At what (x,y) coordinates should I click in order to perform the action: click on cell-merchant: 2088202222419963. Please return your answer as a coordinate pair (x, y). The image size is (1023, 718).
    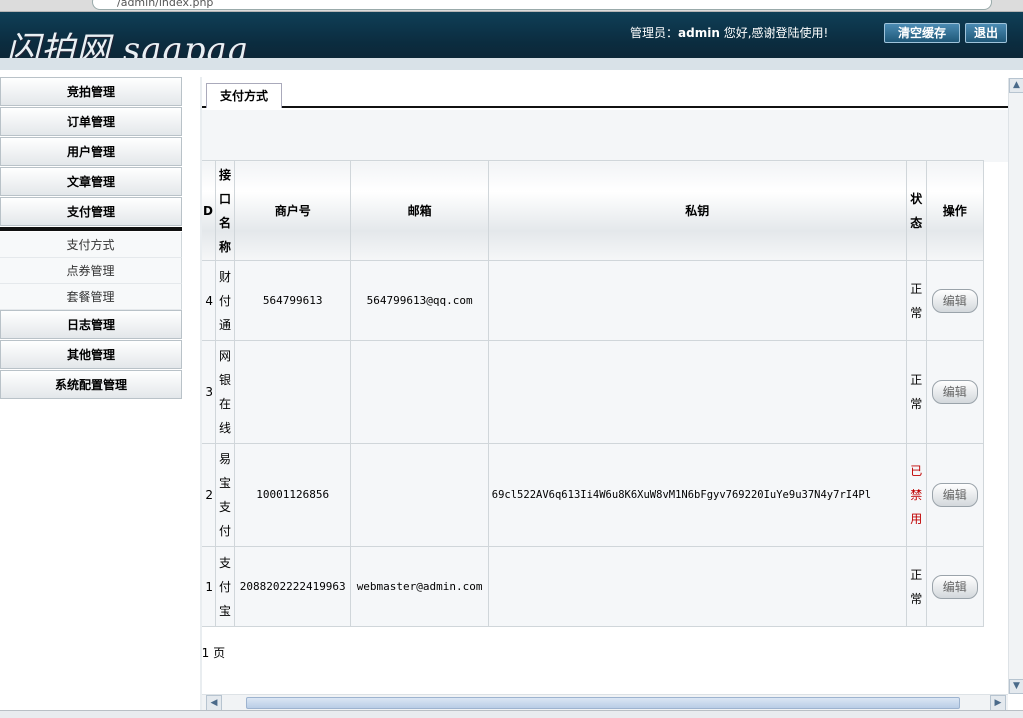
    Looking at the image, I should click on (292, 586).